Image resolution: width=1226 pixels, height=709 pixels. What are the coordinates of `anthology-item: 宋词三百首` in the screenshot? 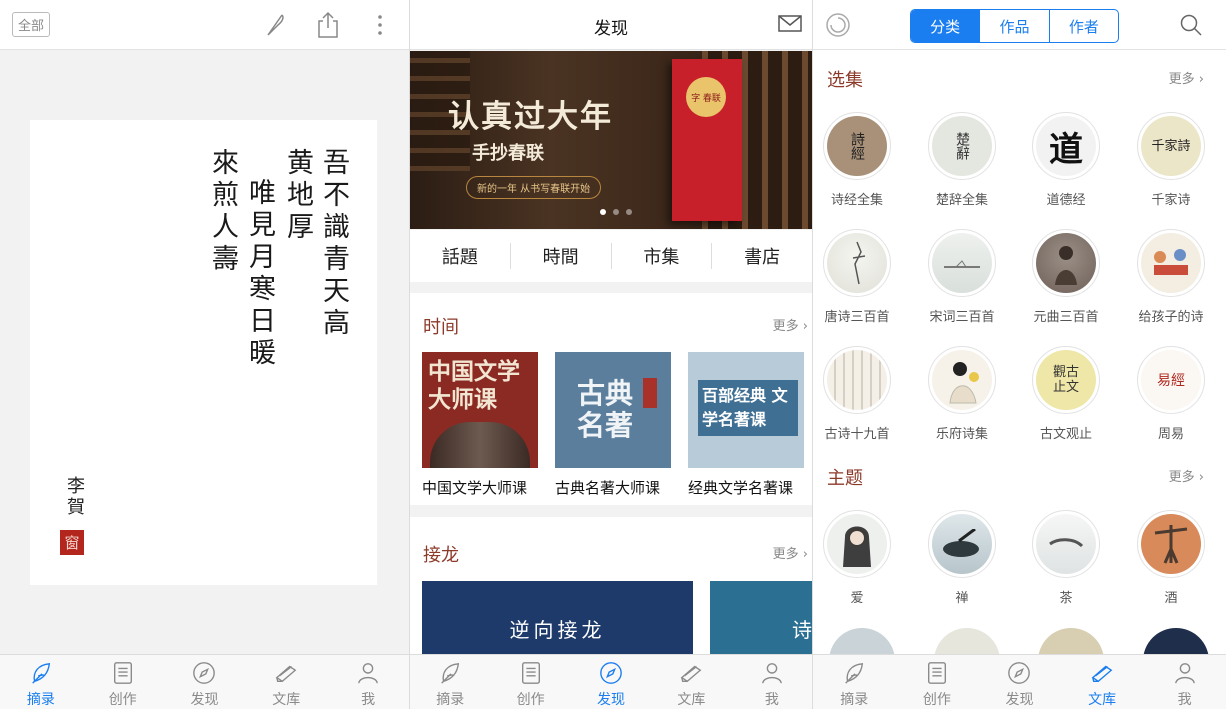 It's located at (962, 277).